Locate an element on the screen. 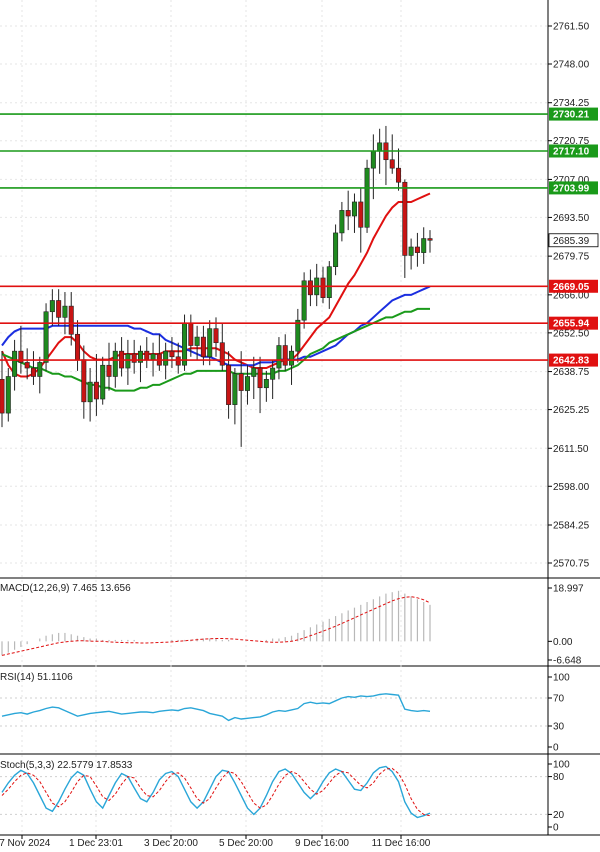 Image resolution: width=600 pixels, height=852 pixels. price-tick-label: 2679.75 is located at coordinates (571, 257).